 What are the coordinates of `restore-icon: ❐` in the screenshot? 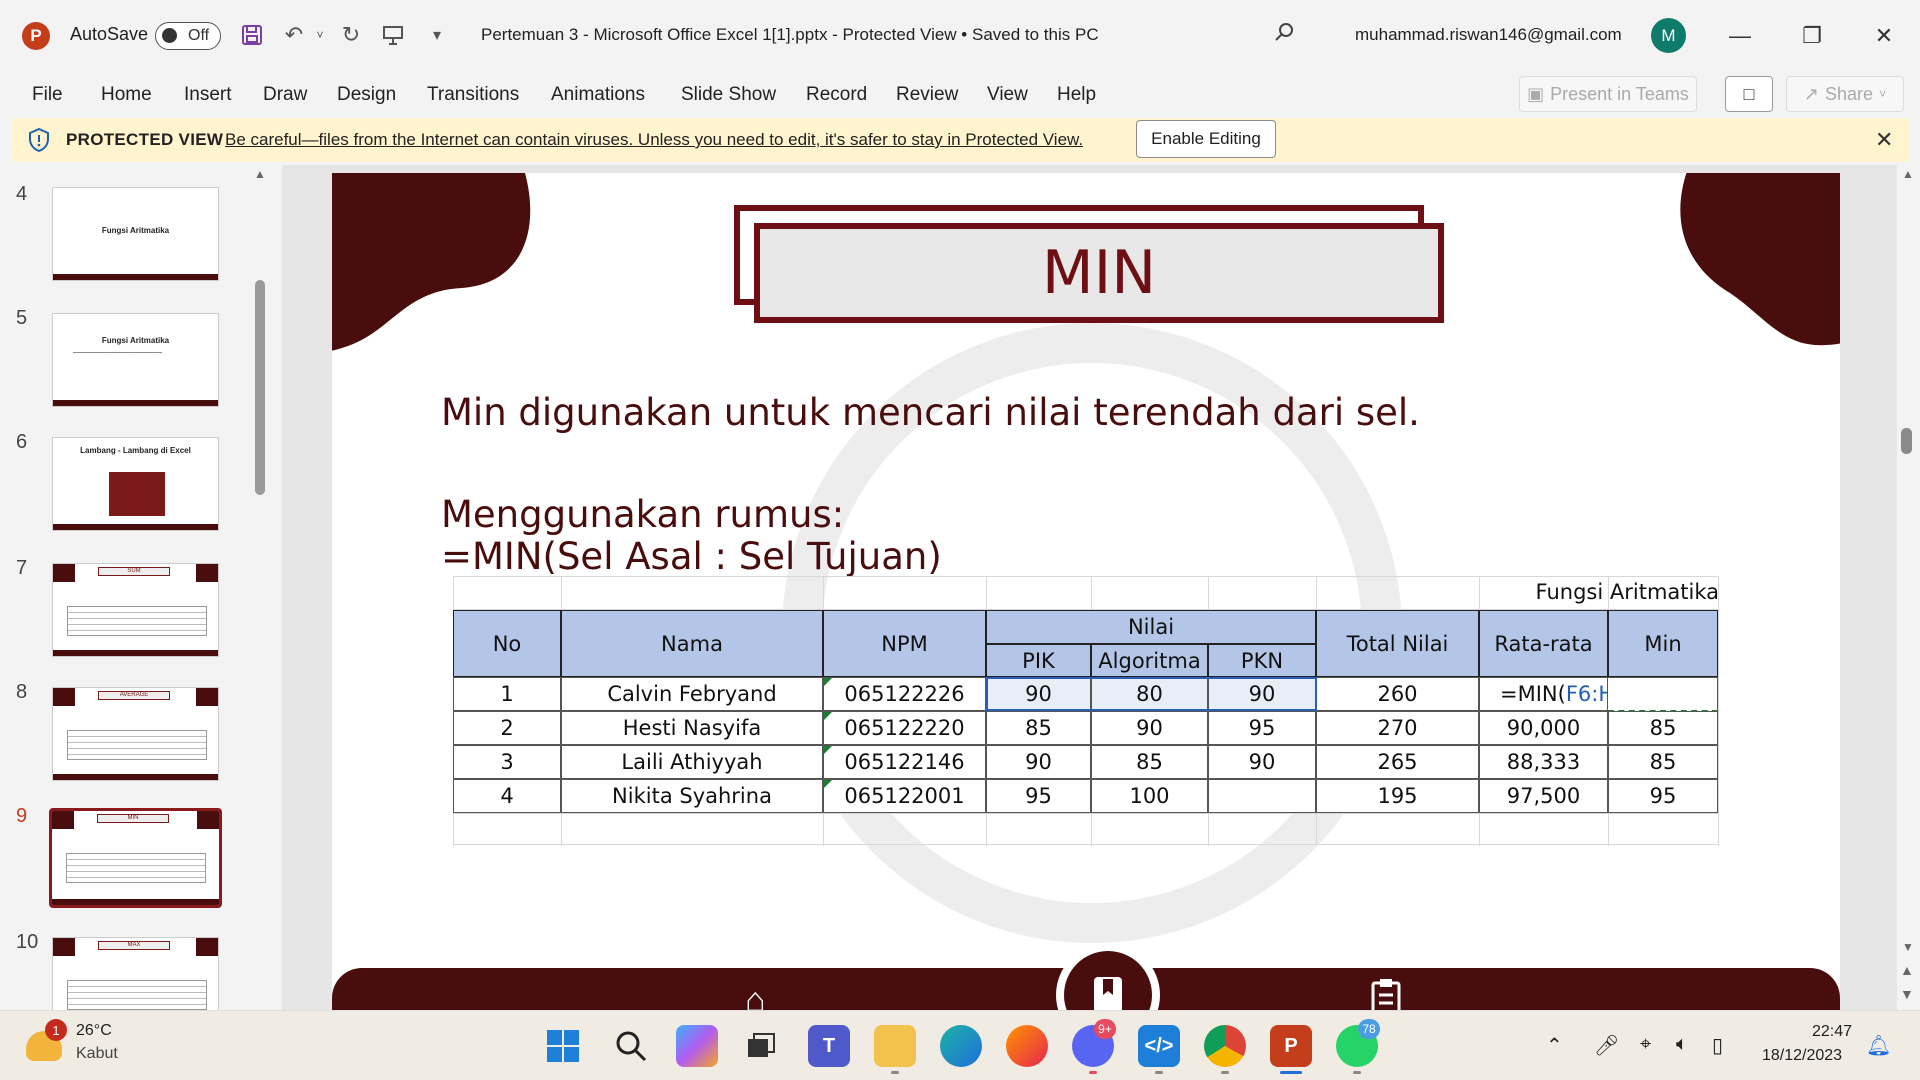 It's located at (1812, 36).